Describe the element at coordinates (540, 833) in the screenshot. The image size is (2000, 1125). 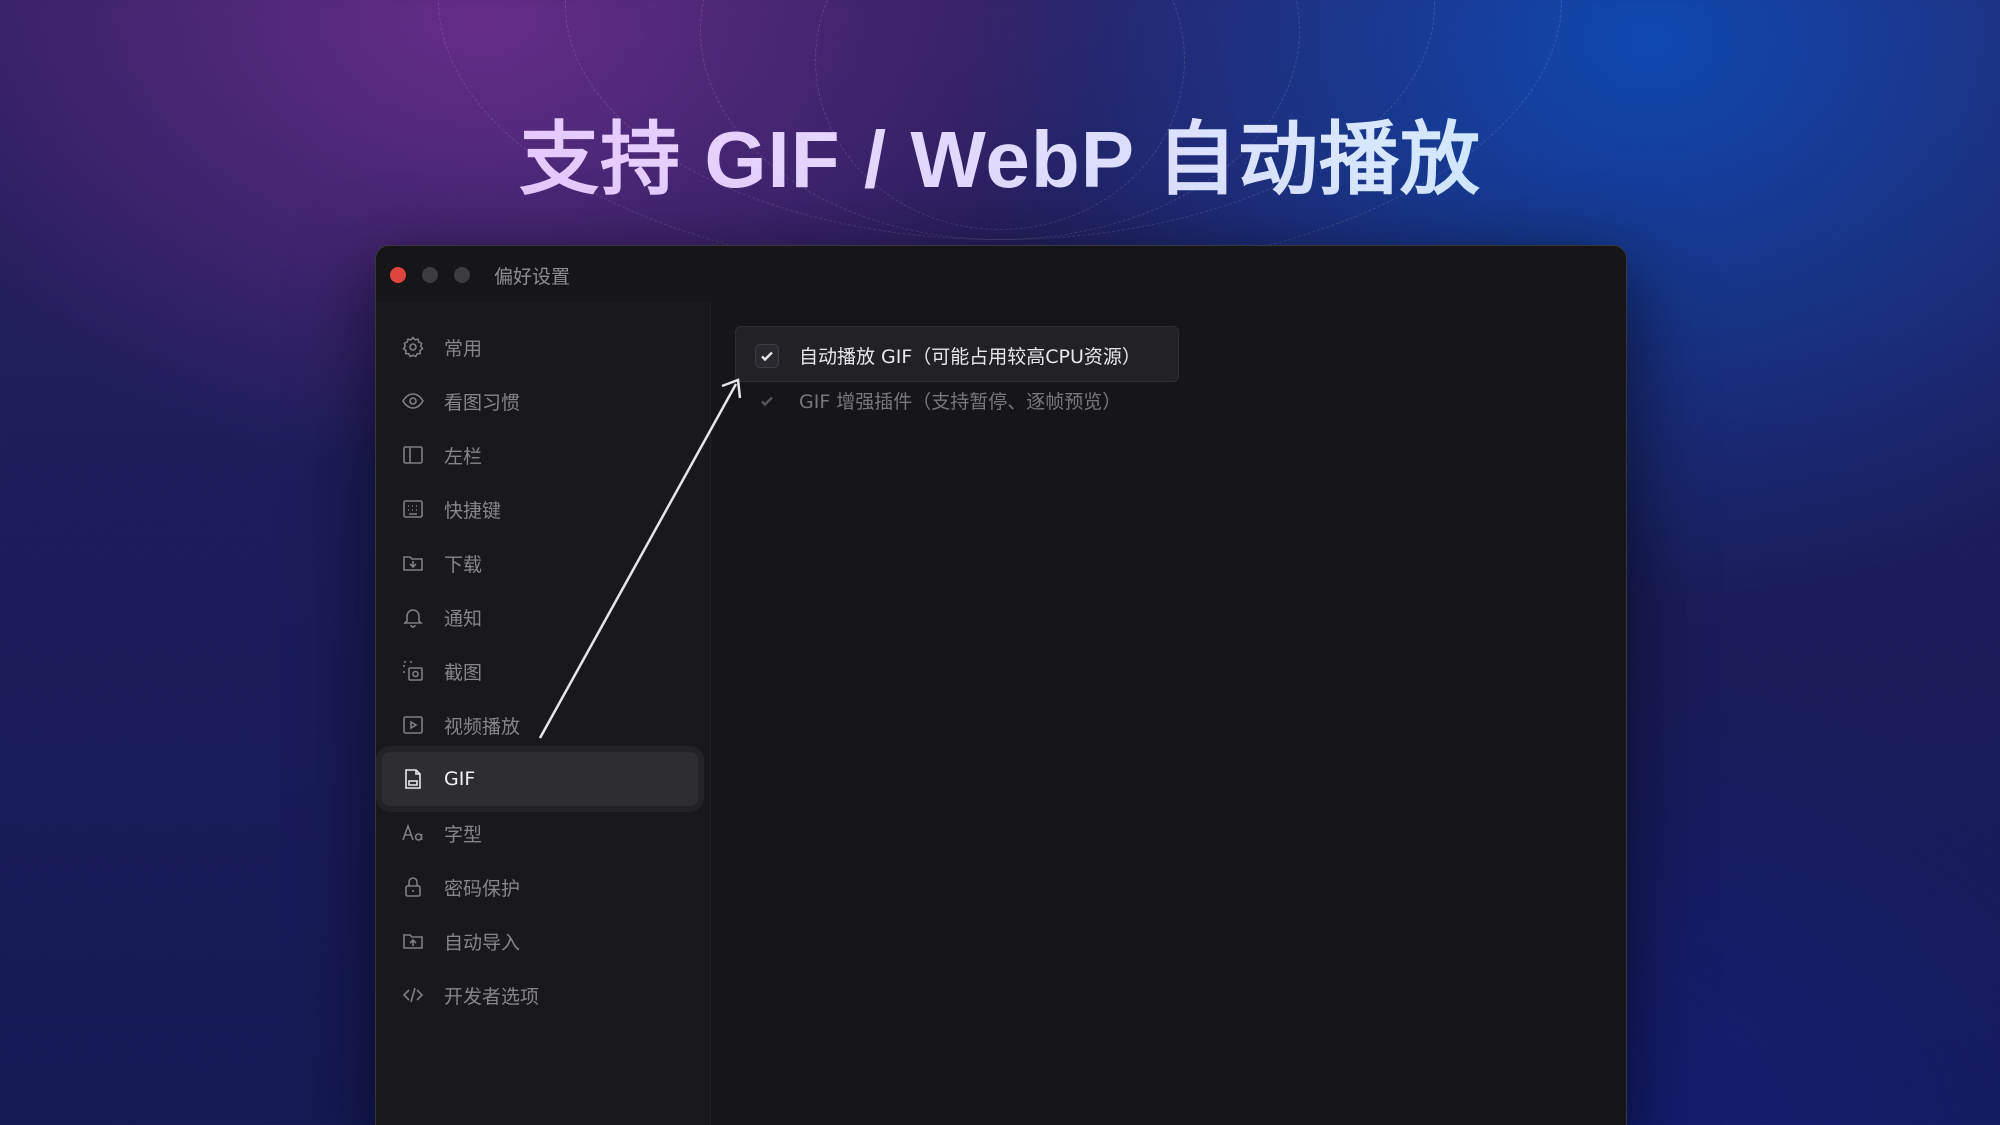
I see `sidebar-item-font: 字型` at that location.